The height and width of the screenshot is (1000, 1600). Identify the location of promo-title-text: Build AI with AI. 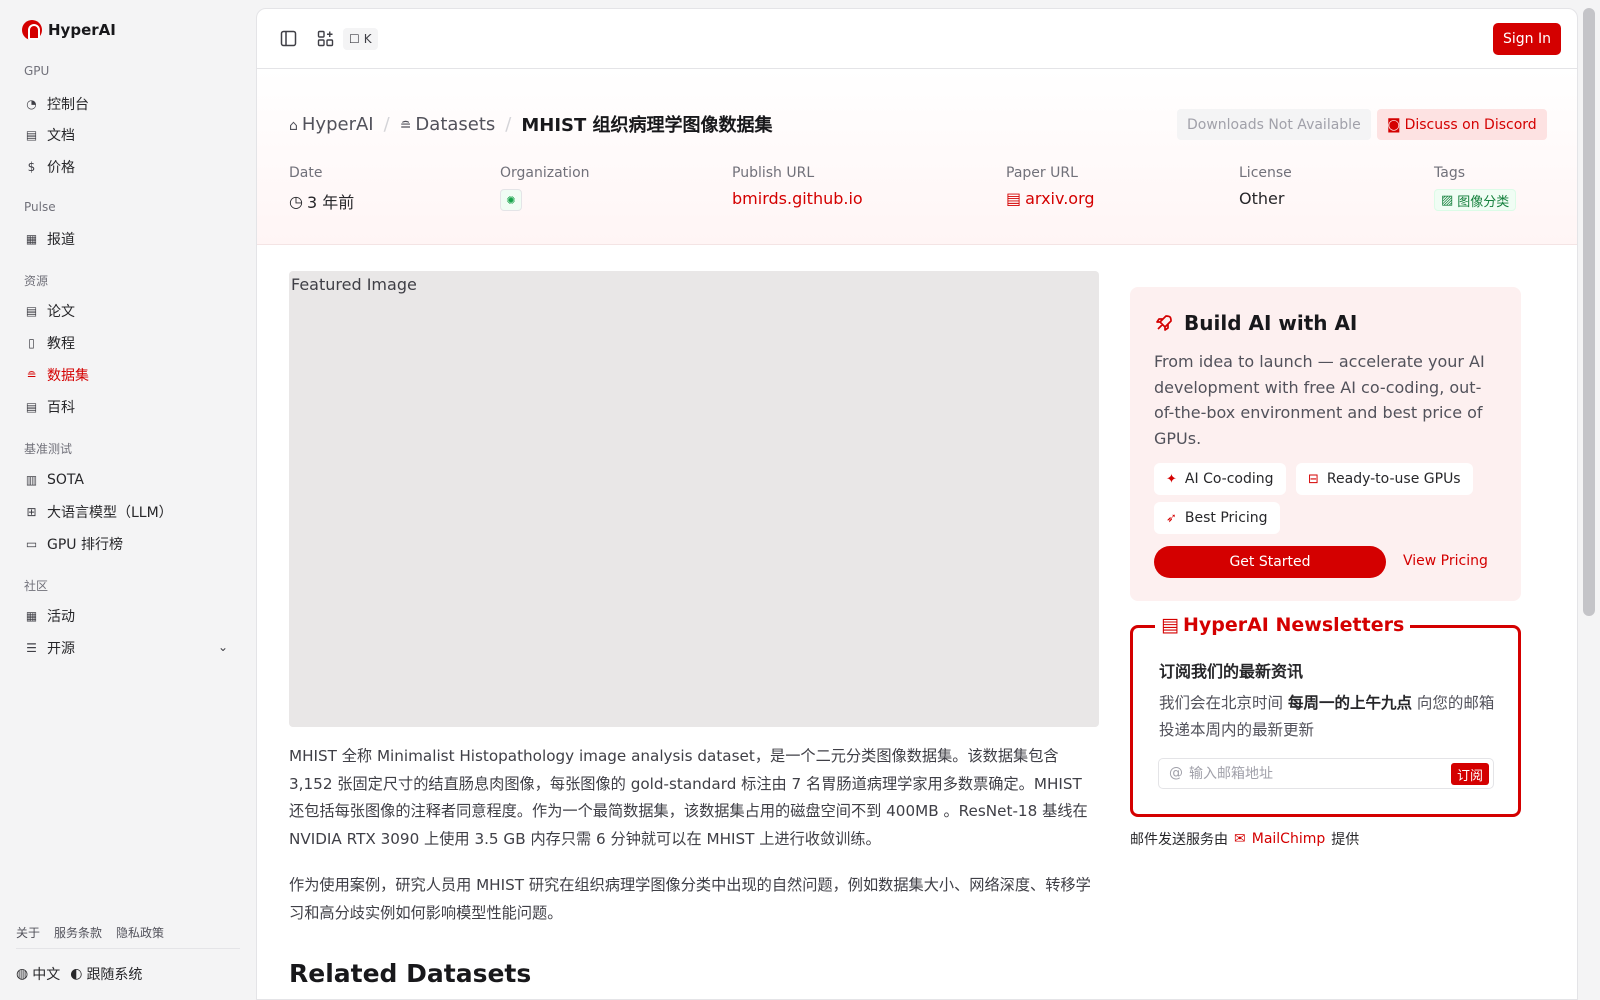
(1271, 323).